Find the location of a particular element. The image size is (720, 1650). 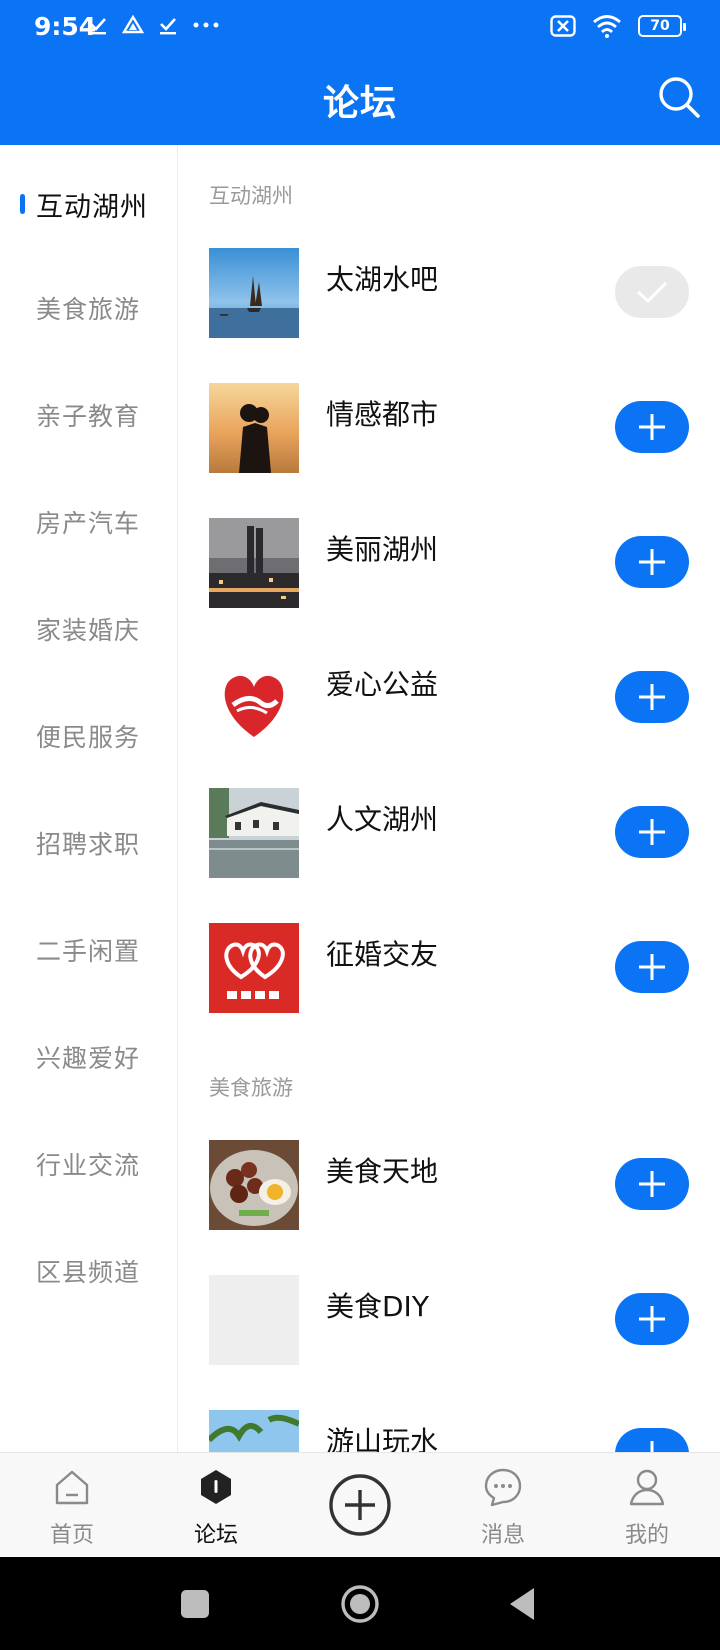

nav-label: 消息 is located at coordinates (502, 1535).